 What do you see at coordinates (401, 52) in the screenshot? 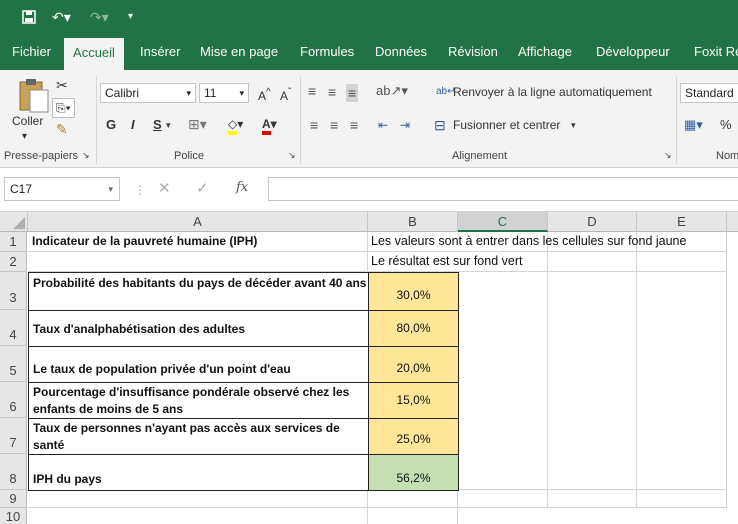
I see `tab-donnees: Données` at bounding box center [401, 52].